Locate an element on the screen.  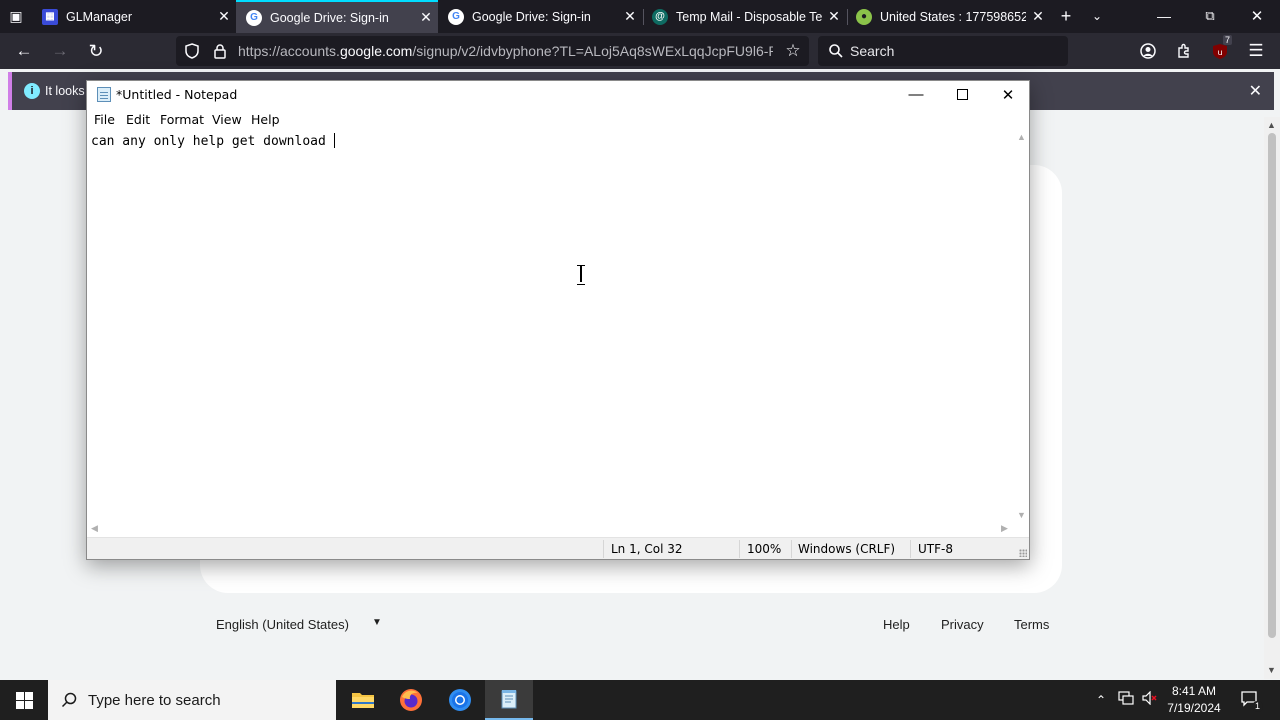
maximize-icon is located at coordinates (962, 94).